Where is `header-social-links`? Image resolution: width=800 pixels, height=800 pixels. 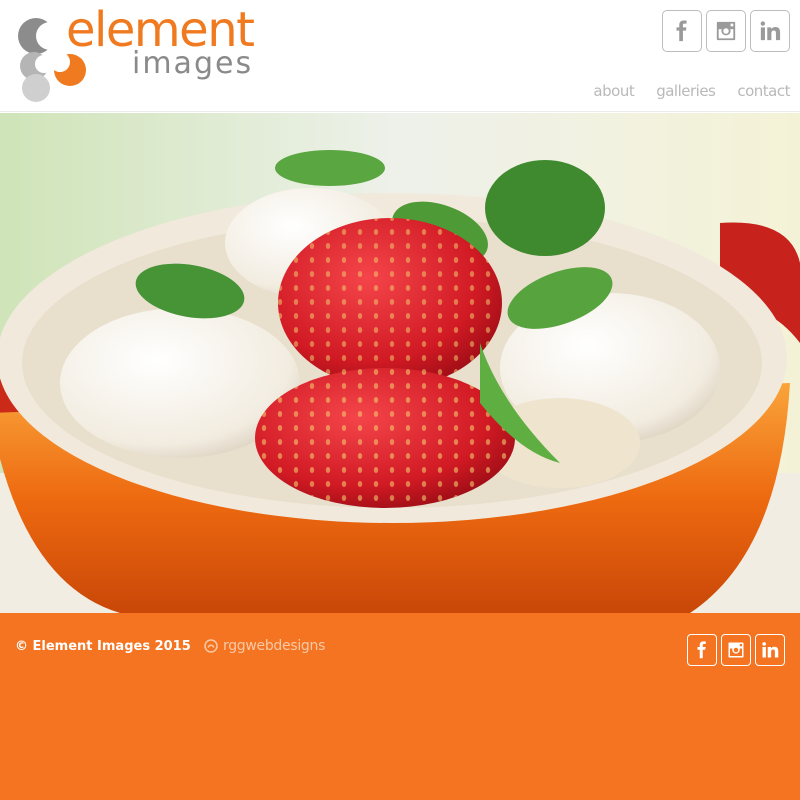 header-social-links is located at coordinates (726, 31).